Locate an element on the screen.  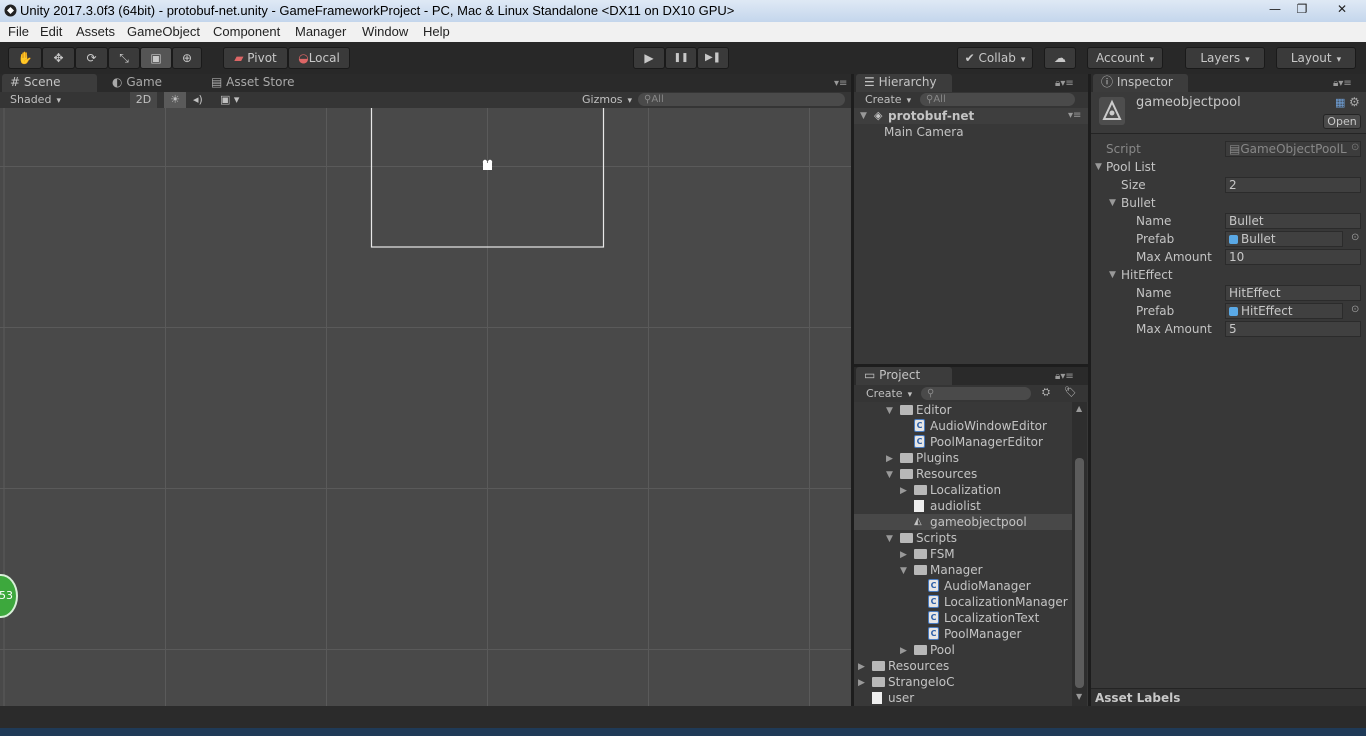
2d-toggle: 2D is located at coordinates (143, 100).